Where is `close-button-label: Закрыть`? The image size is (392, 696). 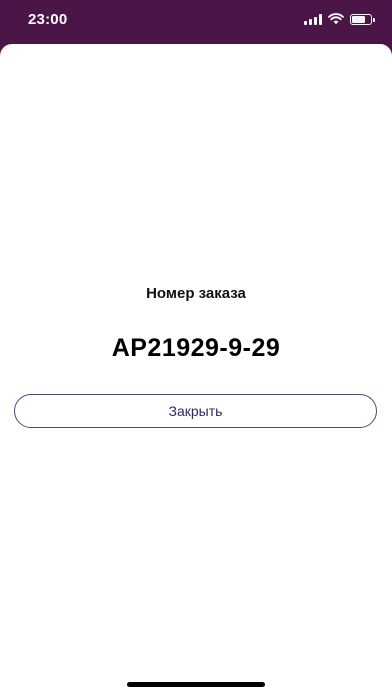
close-button-label: Закрыть is located at coordinates (195, 411).